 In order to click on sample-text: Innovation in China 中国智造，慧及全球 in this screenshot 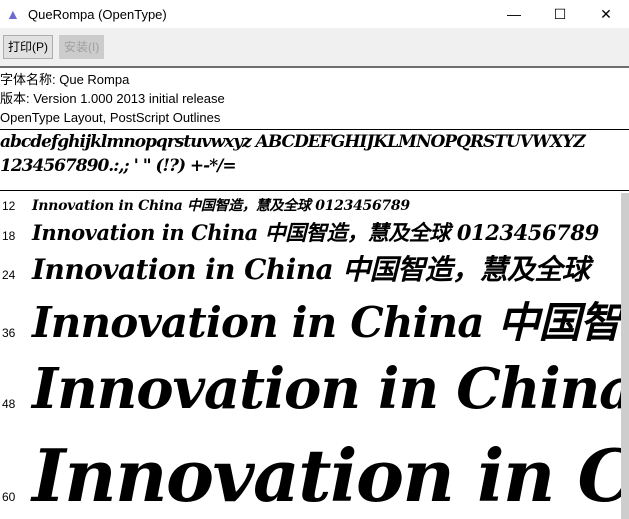, I will do `click(311, 269)`.